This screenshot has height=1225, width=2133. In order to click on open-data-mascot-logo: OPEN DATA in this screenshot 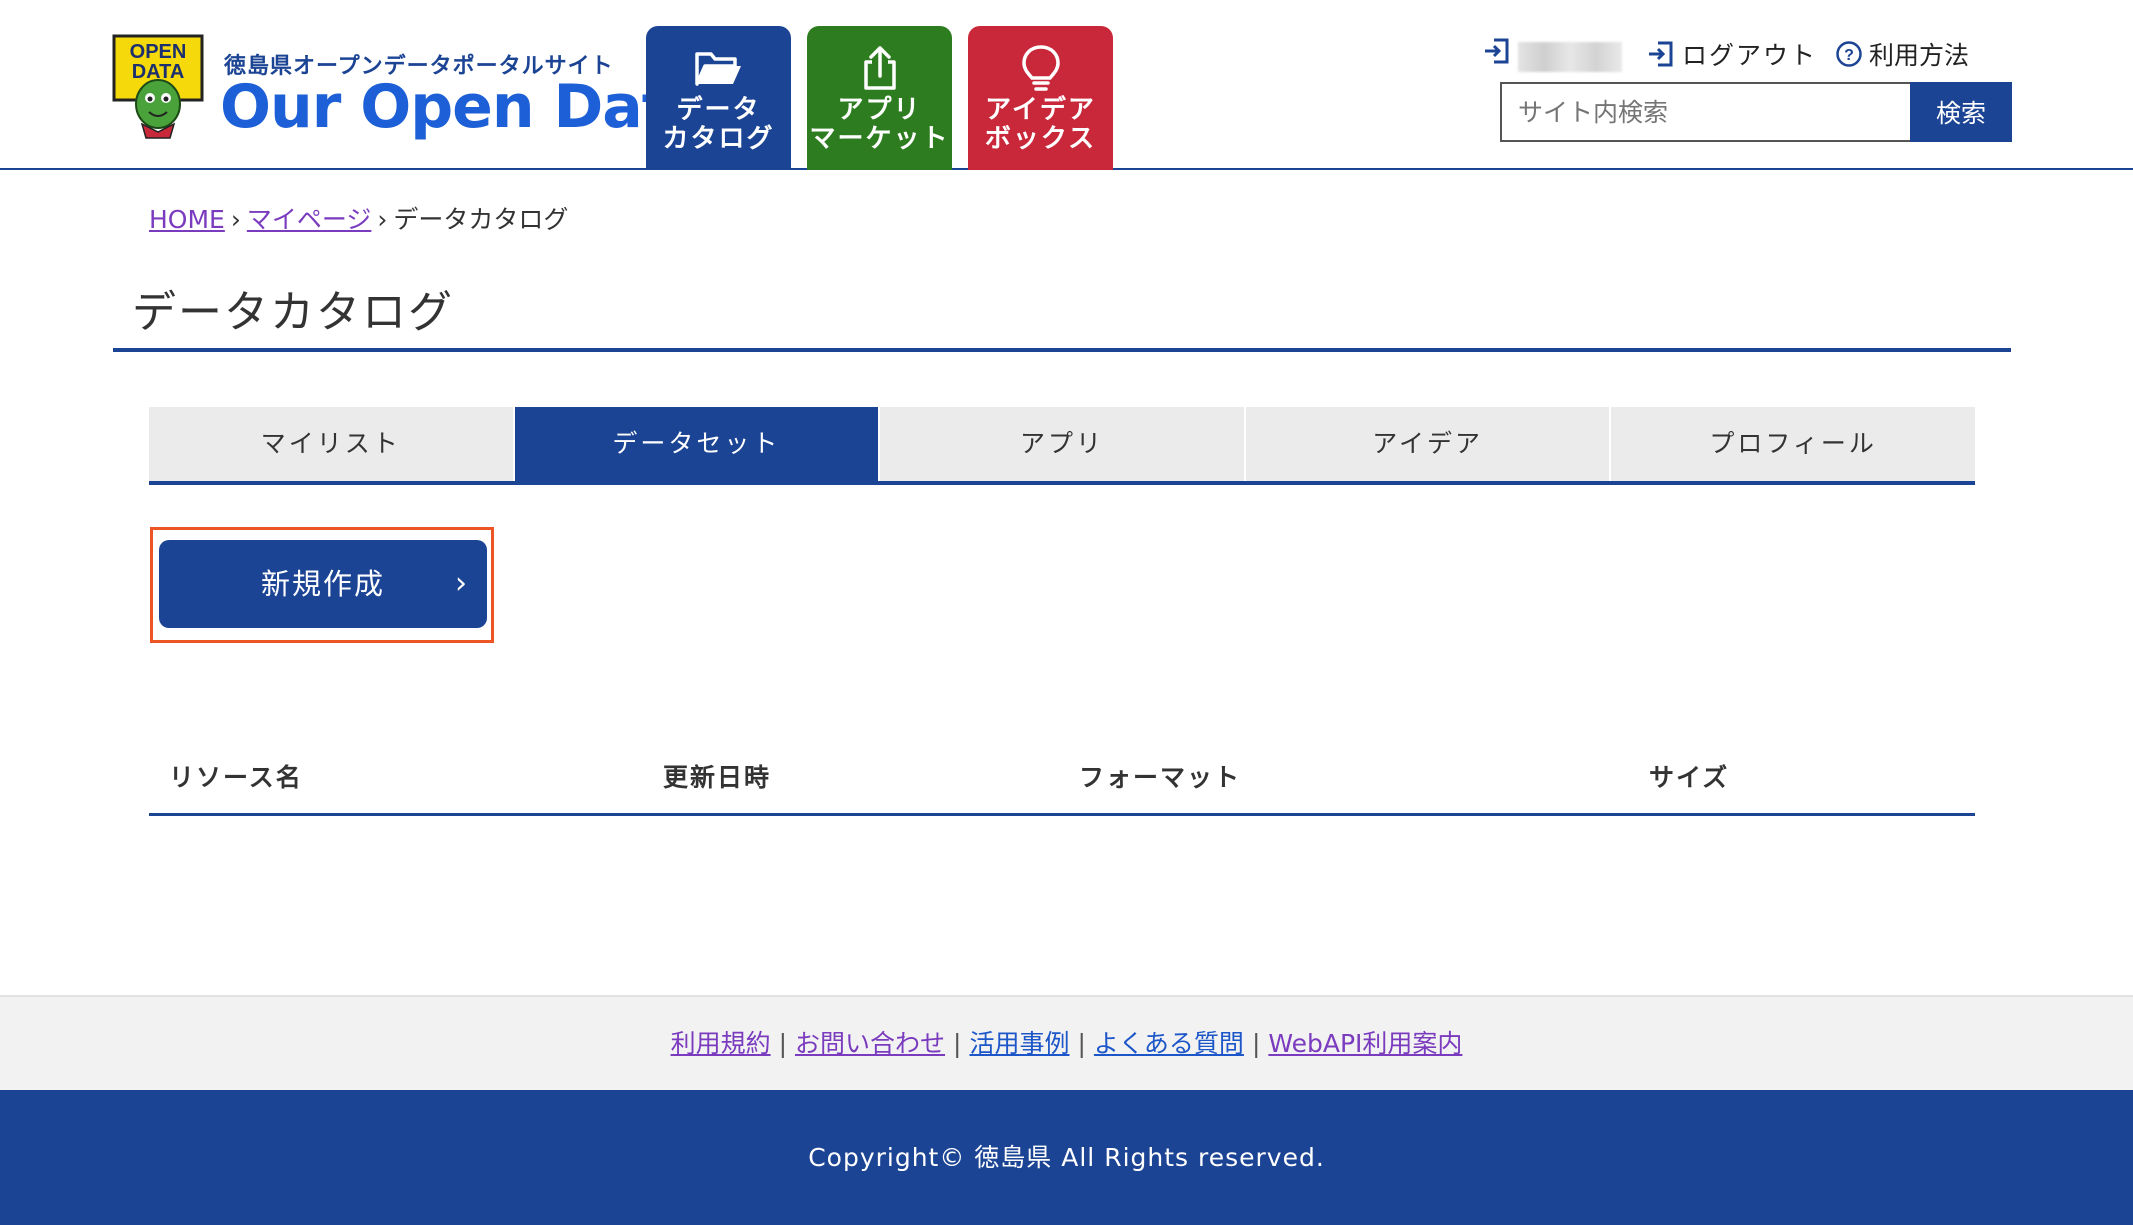, I will do `click(158, 88)`.